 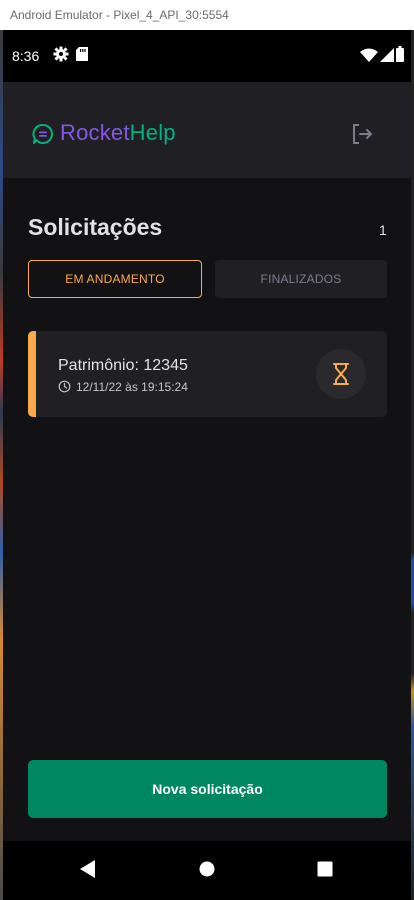 I want to click on cellular-icon, so click(x=387, y=57).